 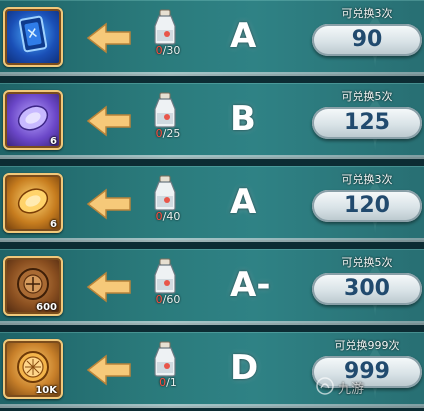 What do you see at coordinates (168, 299) in the screenshot?
I see `currency-cost: 0/60` at bounding box center [168, 299].